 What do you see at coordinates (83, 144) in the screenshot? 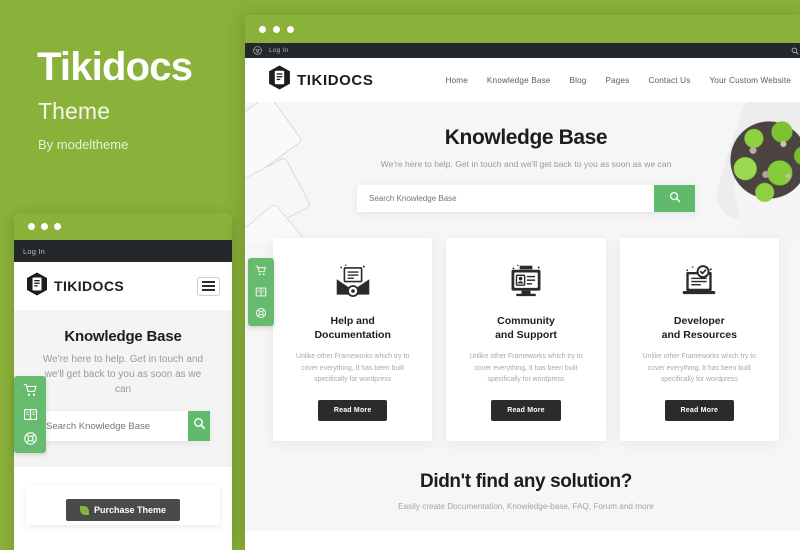
I see `promo-author: By modeltheme` at bounding box center [83, 144].